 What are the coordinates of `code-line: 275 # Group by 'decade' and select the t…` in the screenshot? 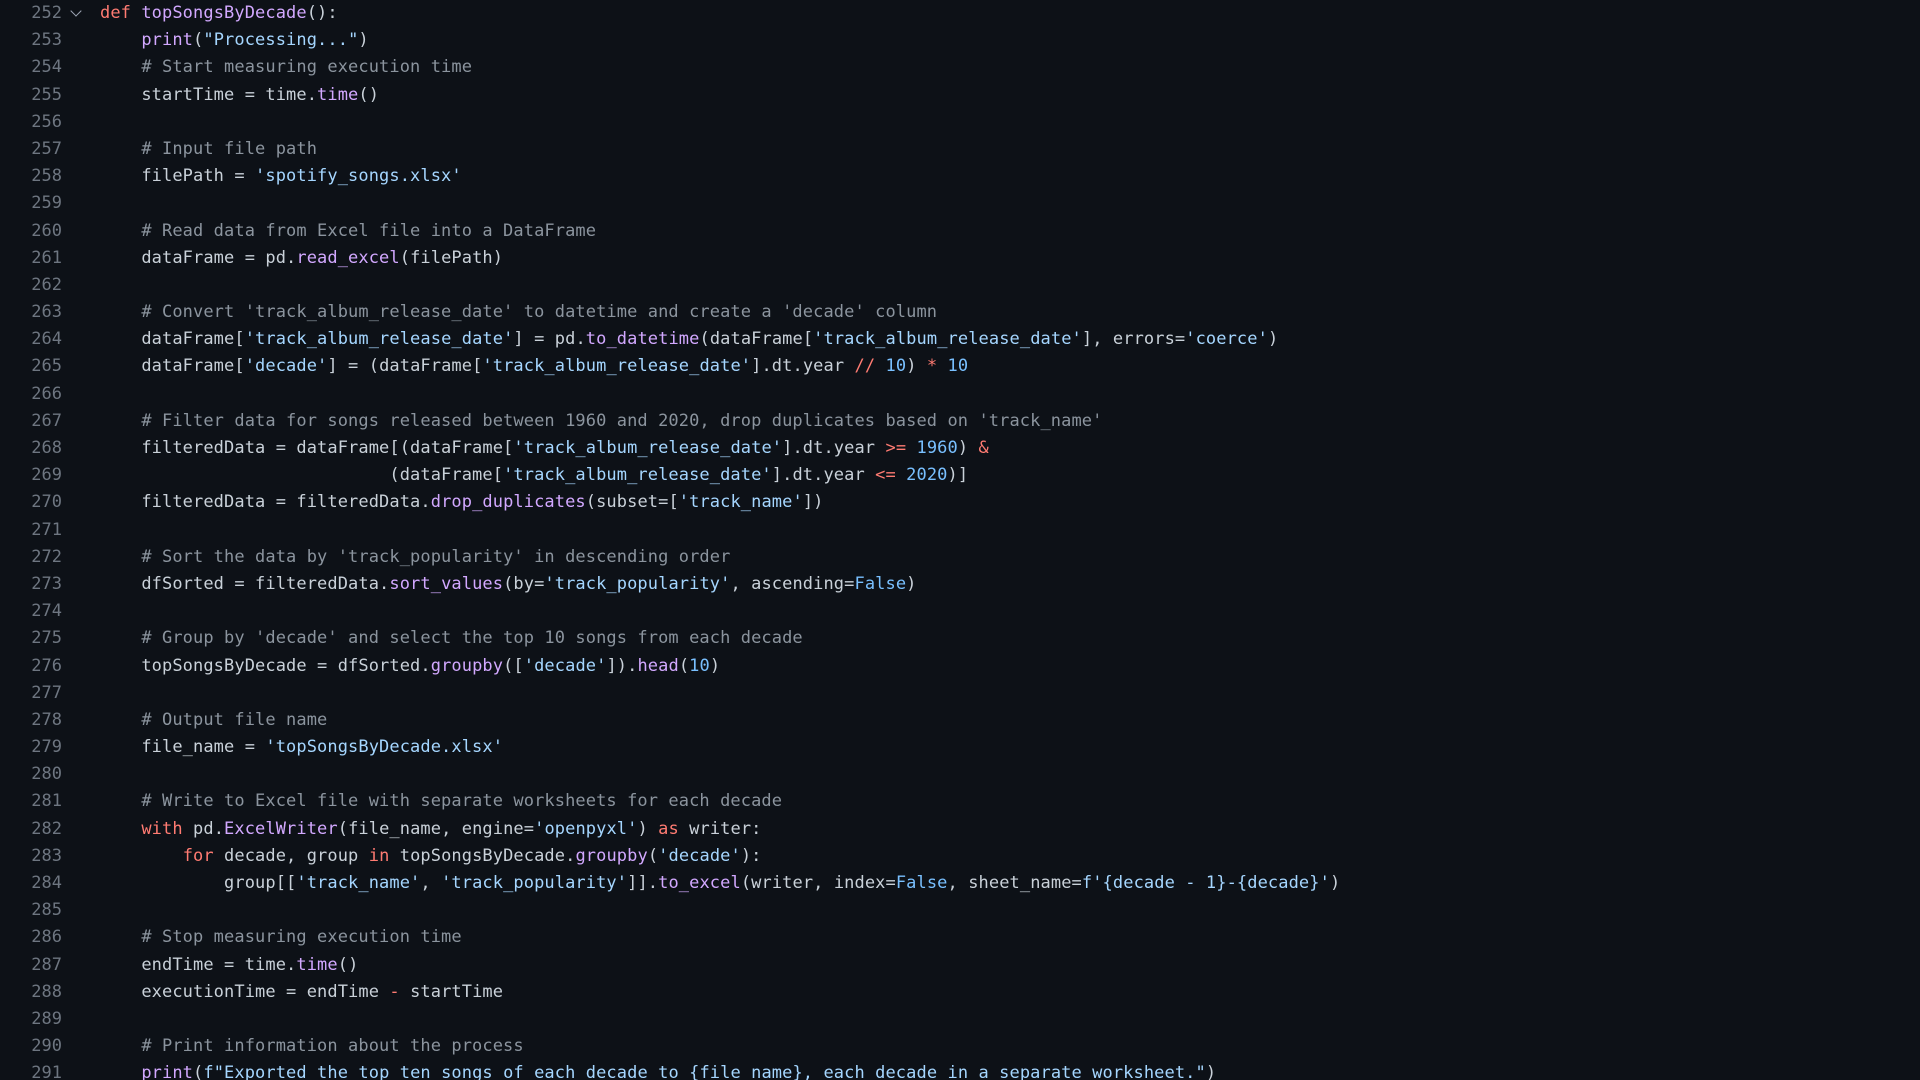 It's located at (960, 638).